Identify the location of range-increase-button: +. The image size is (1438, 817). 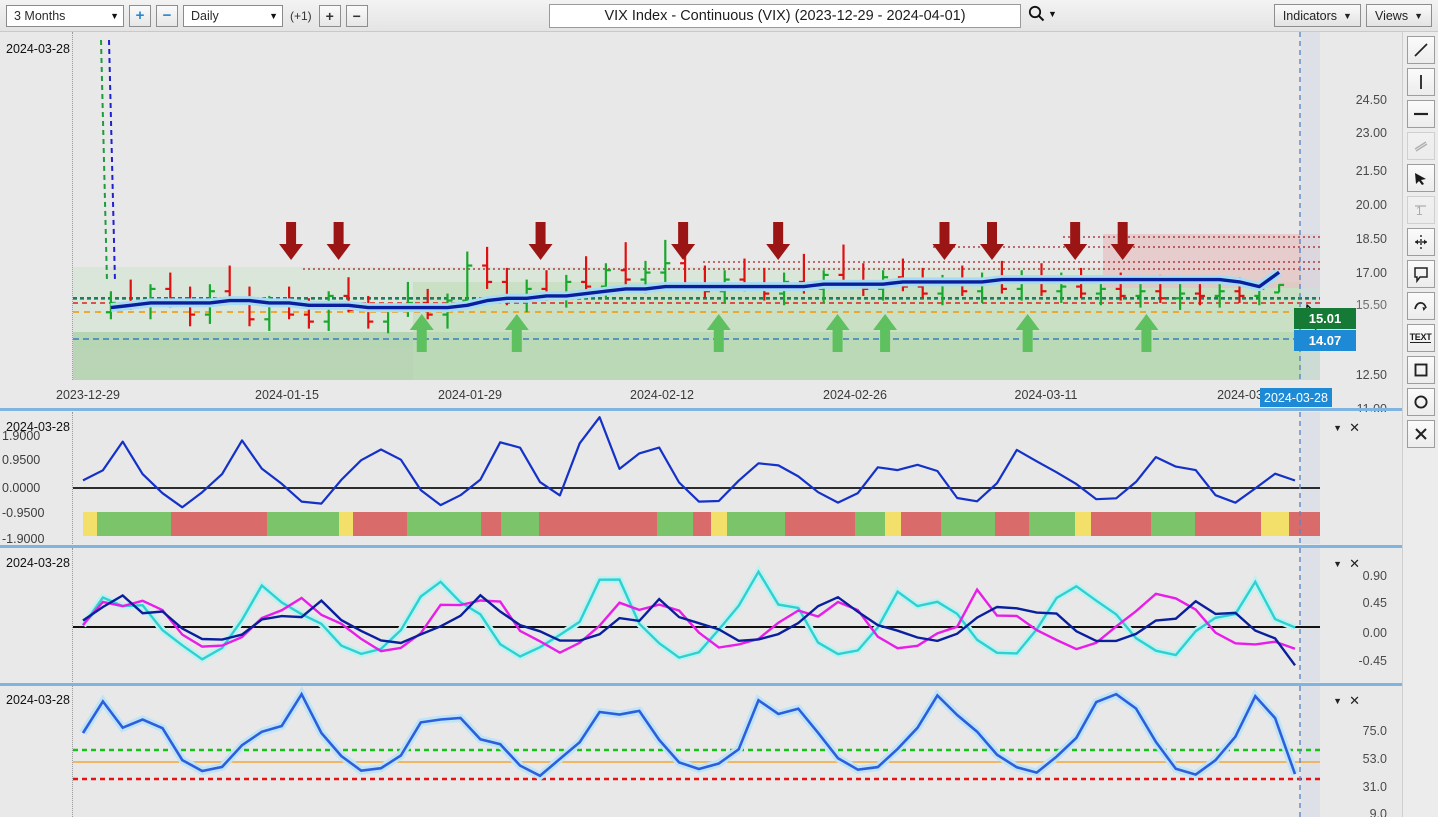
(140, 15).